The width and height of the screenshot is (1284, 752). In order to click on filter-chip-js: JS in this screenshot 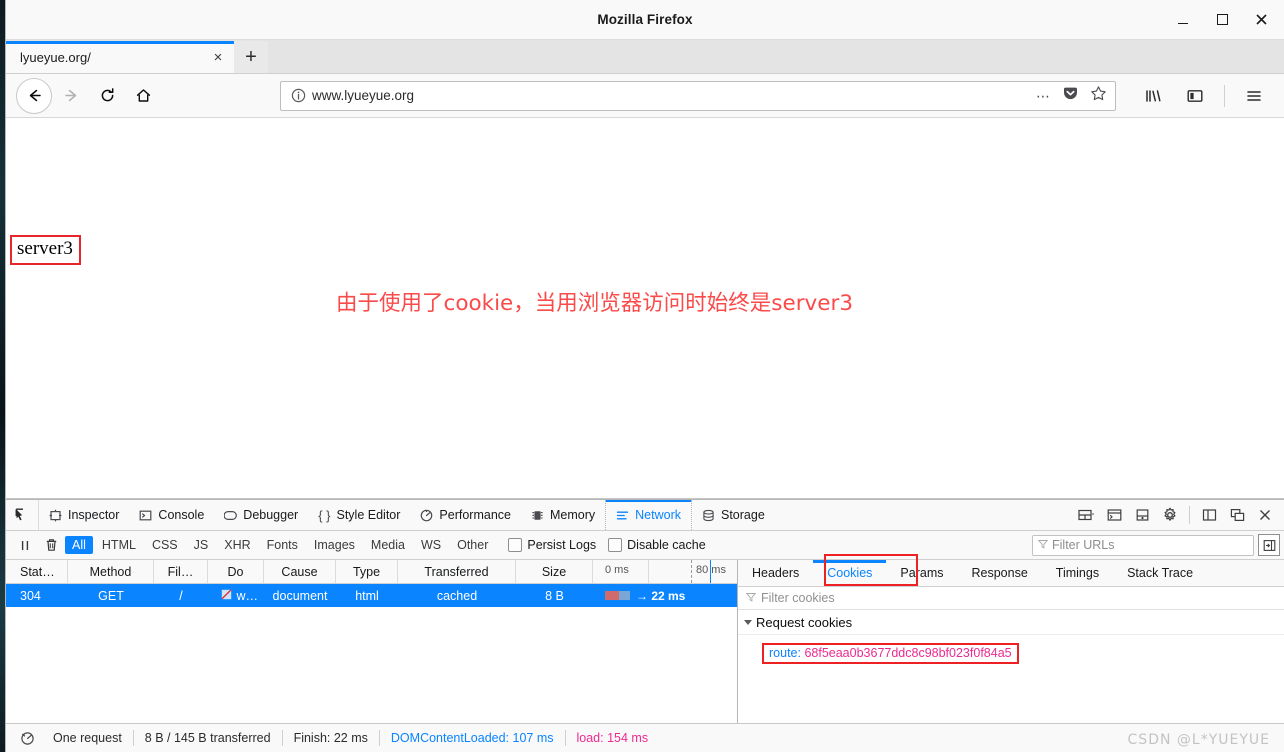, I will do `click(201, 545)`.